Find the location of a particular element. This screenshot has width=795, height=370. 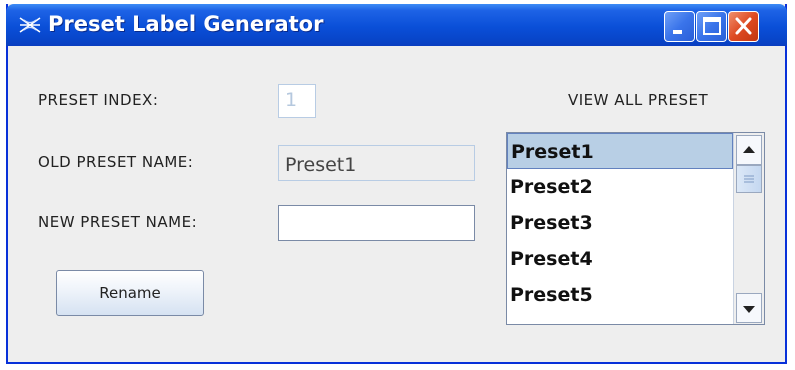

new-preset-name-label: NEW PRESET NAME: is located at coordinates (118, 222).